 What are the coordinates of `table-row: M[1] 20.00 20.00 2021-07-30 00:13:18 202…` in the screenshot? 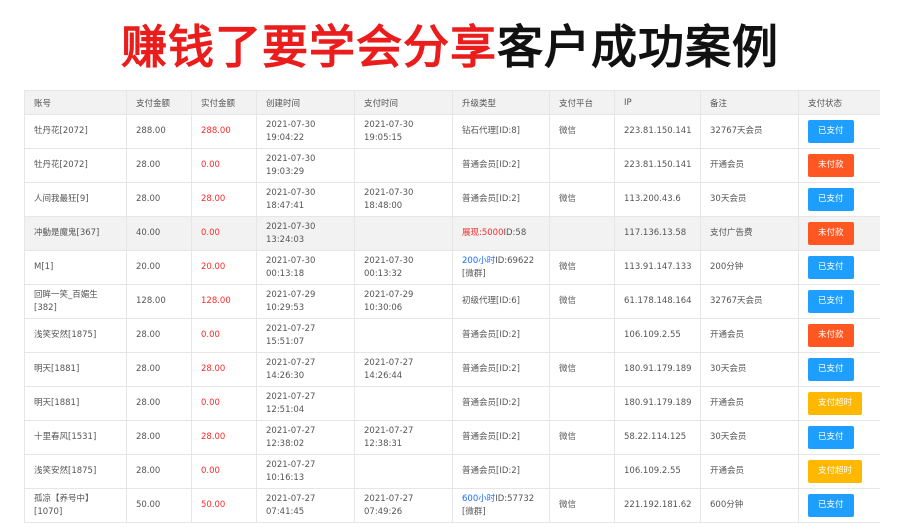 It's located at (452, 267).